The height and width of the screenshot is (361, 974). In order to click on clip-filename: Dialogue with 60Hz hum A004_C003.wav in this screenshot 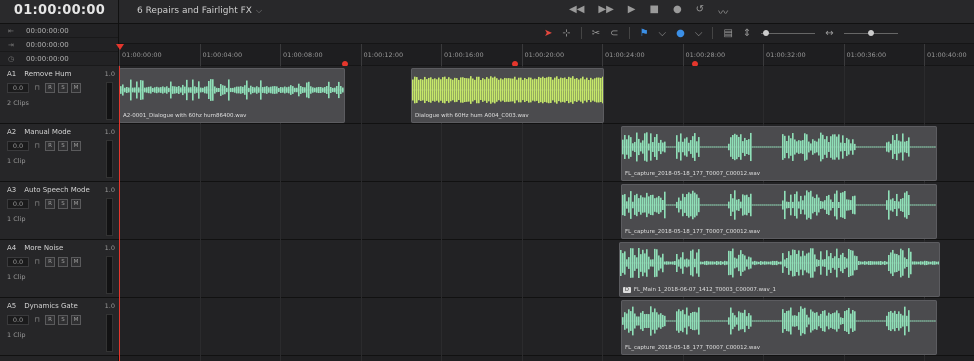, I will do `click(472, 116)`.